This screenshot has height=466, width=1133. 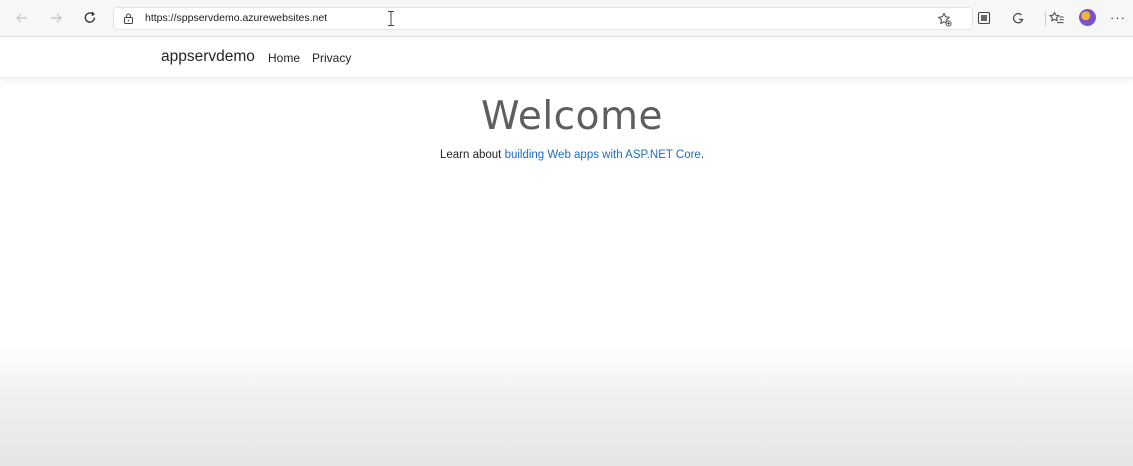 I want to click on address-bar: https://sppservdemo.azurewebsites.net, so click(x=543, y=18).